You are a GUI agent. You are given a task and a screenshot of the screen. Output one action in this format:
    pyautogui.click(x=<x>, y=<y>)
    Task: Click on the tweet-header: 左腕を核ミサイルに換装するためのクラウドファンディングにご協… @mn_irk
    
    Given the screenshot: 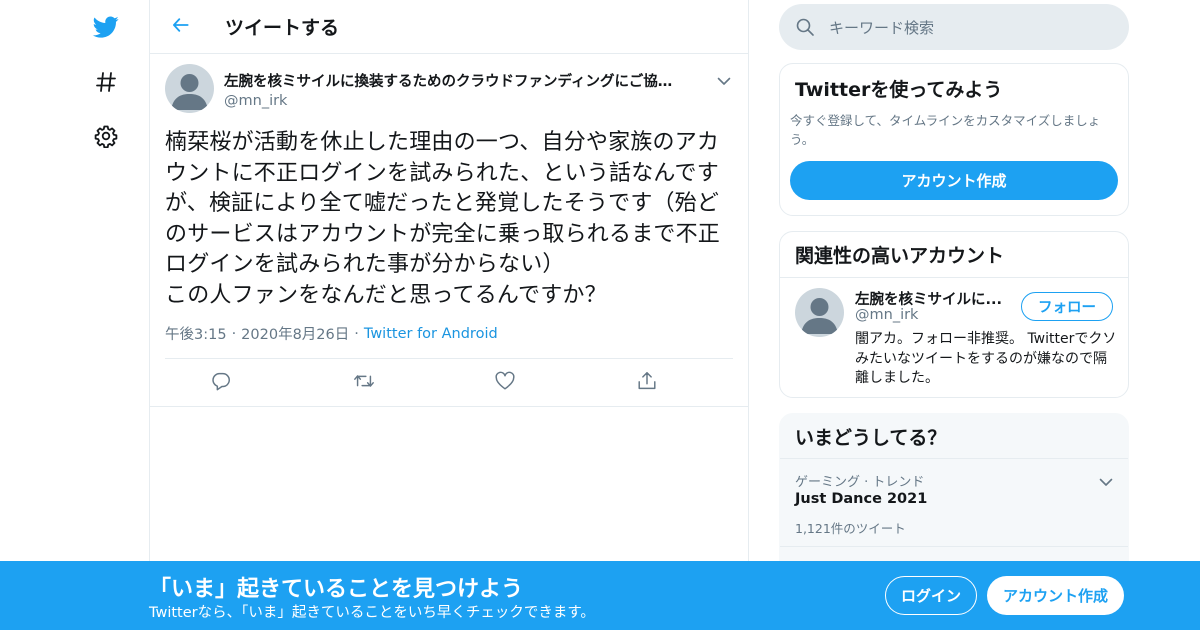 What is the action you would take?
    pyautogui.click(x=449, y=89)
    